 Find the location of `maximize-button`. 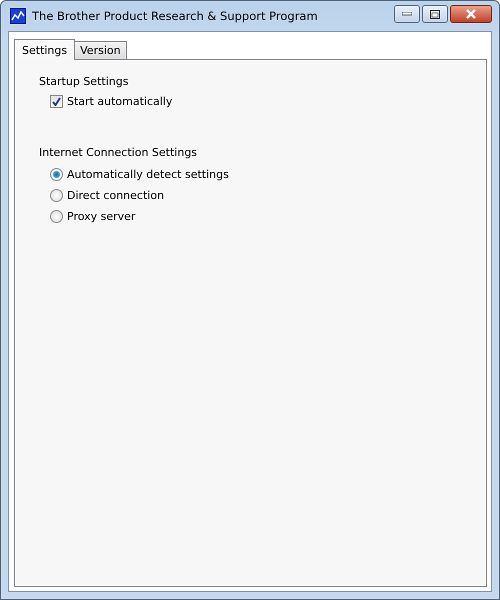

maximize-button is located at coordinates (435, 14).